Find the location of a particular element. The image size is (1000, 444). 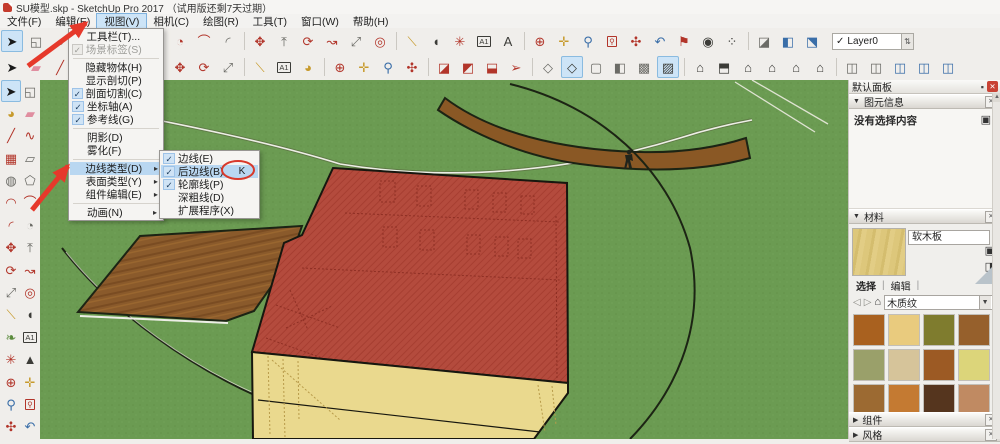

tab-select: 选择 is located at coordinates (866, 285).